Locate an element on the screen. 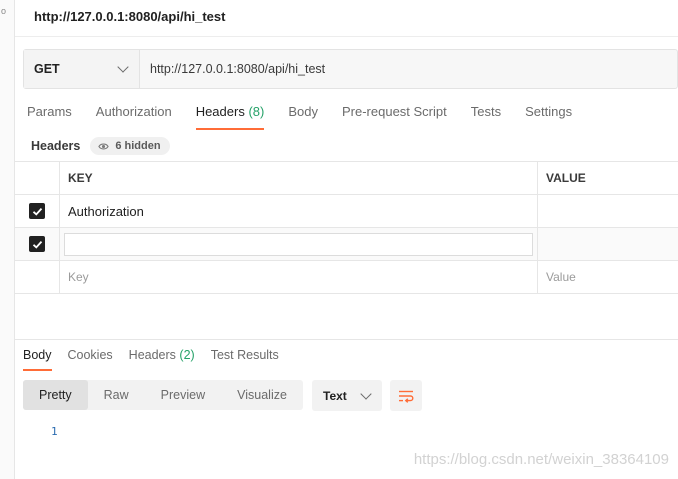 The height and width of the screenshot is (479, 678). column-header-value: VALUE is located at coordinates (566, 178).